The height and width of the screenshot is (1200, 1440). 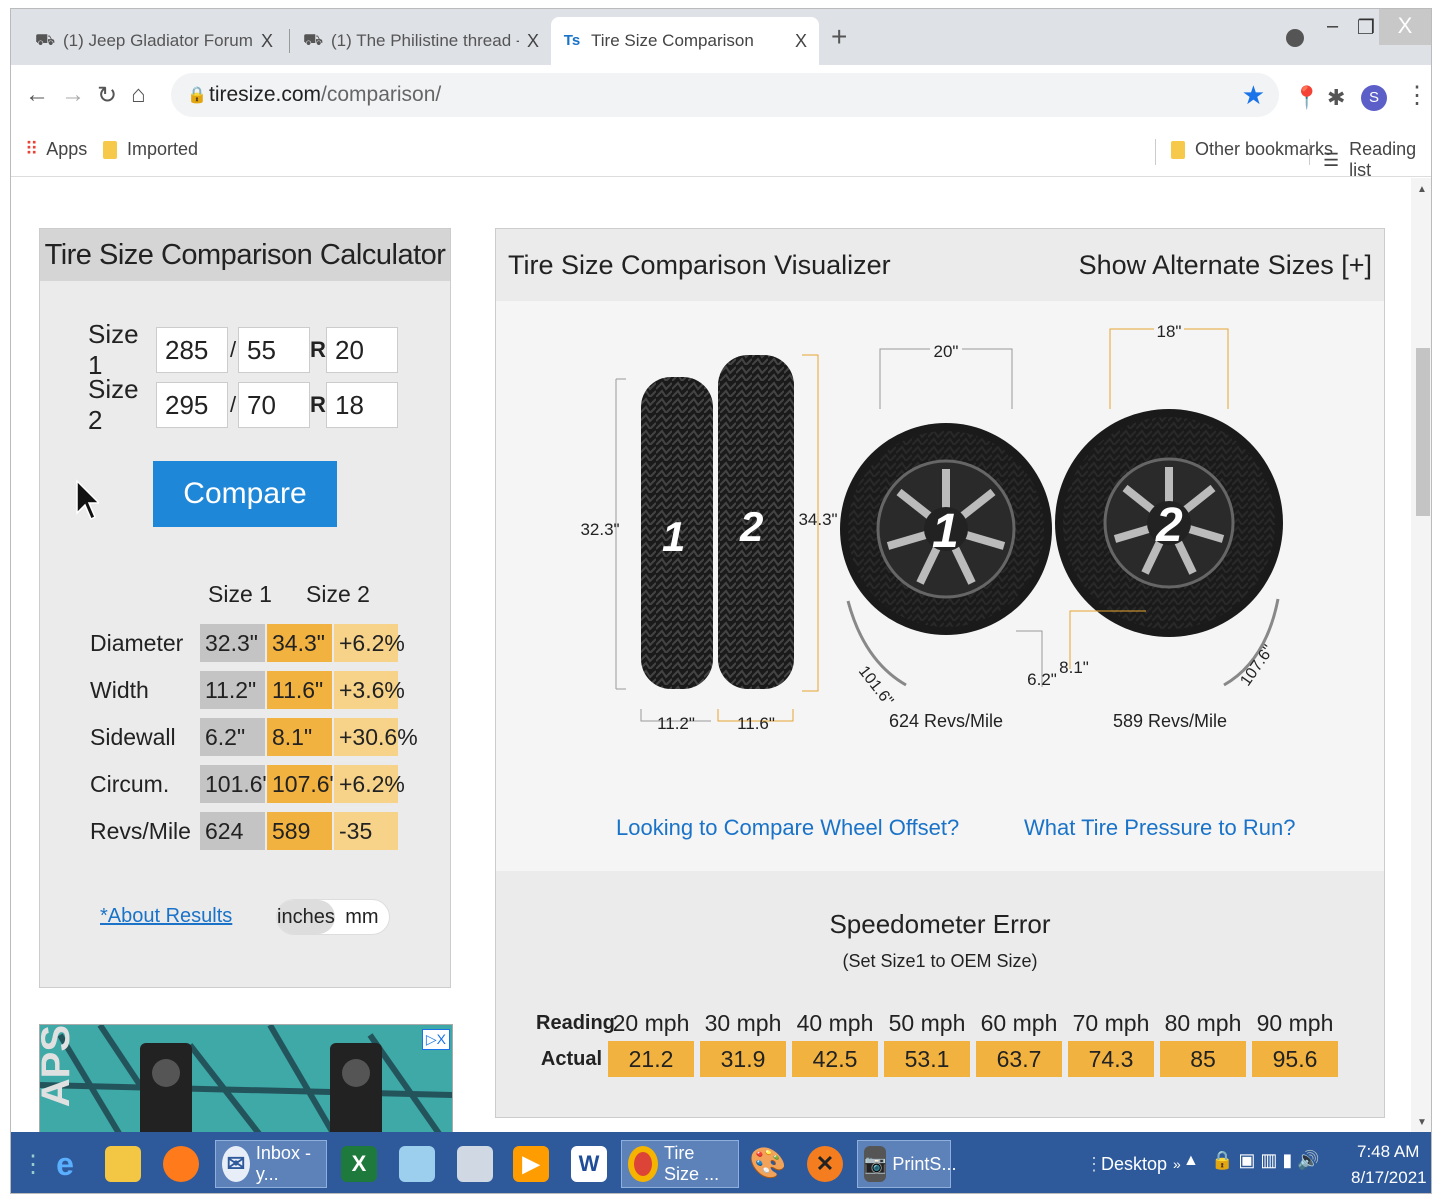 I want to click on speed-reading: 60 mph, so click(x=1019, y=1023).